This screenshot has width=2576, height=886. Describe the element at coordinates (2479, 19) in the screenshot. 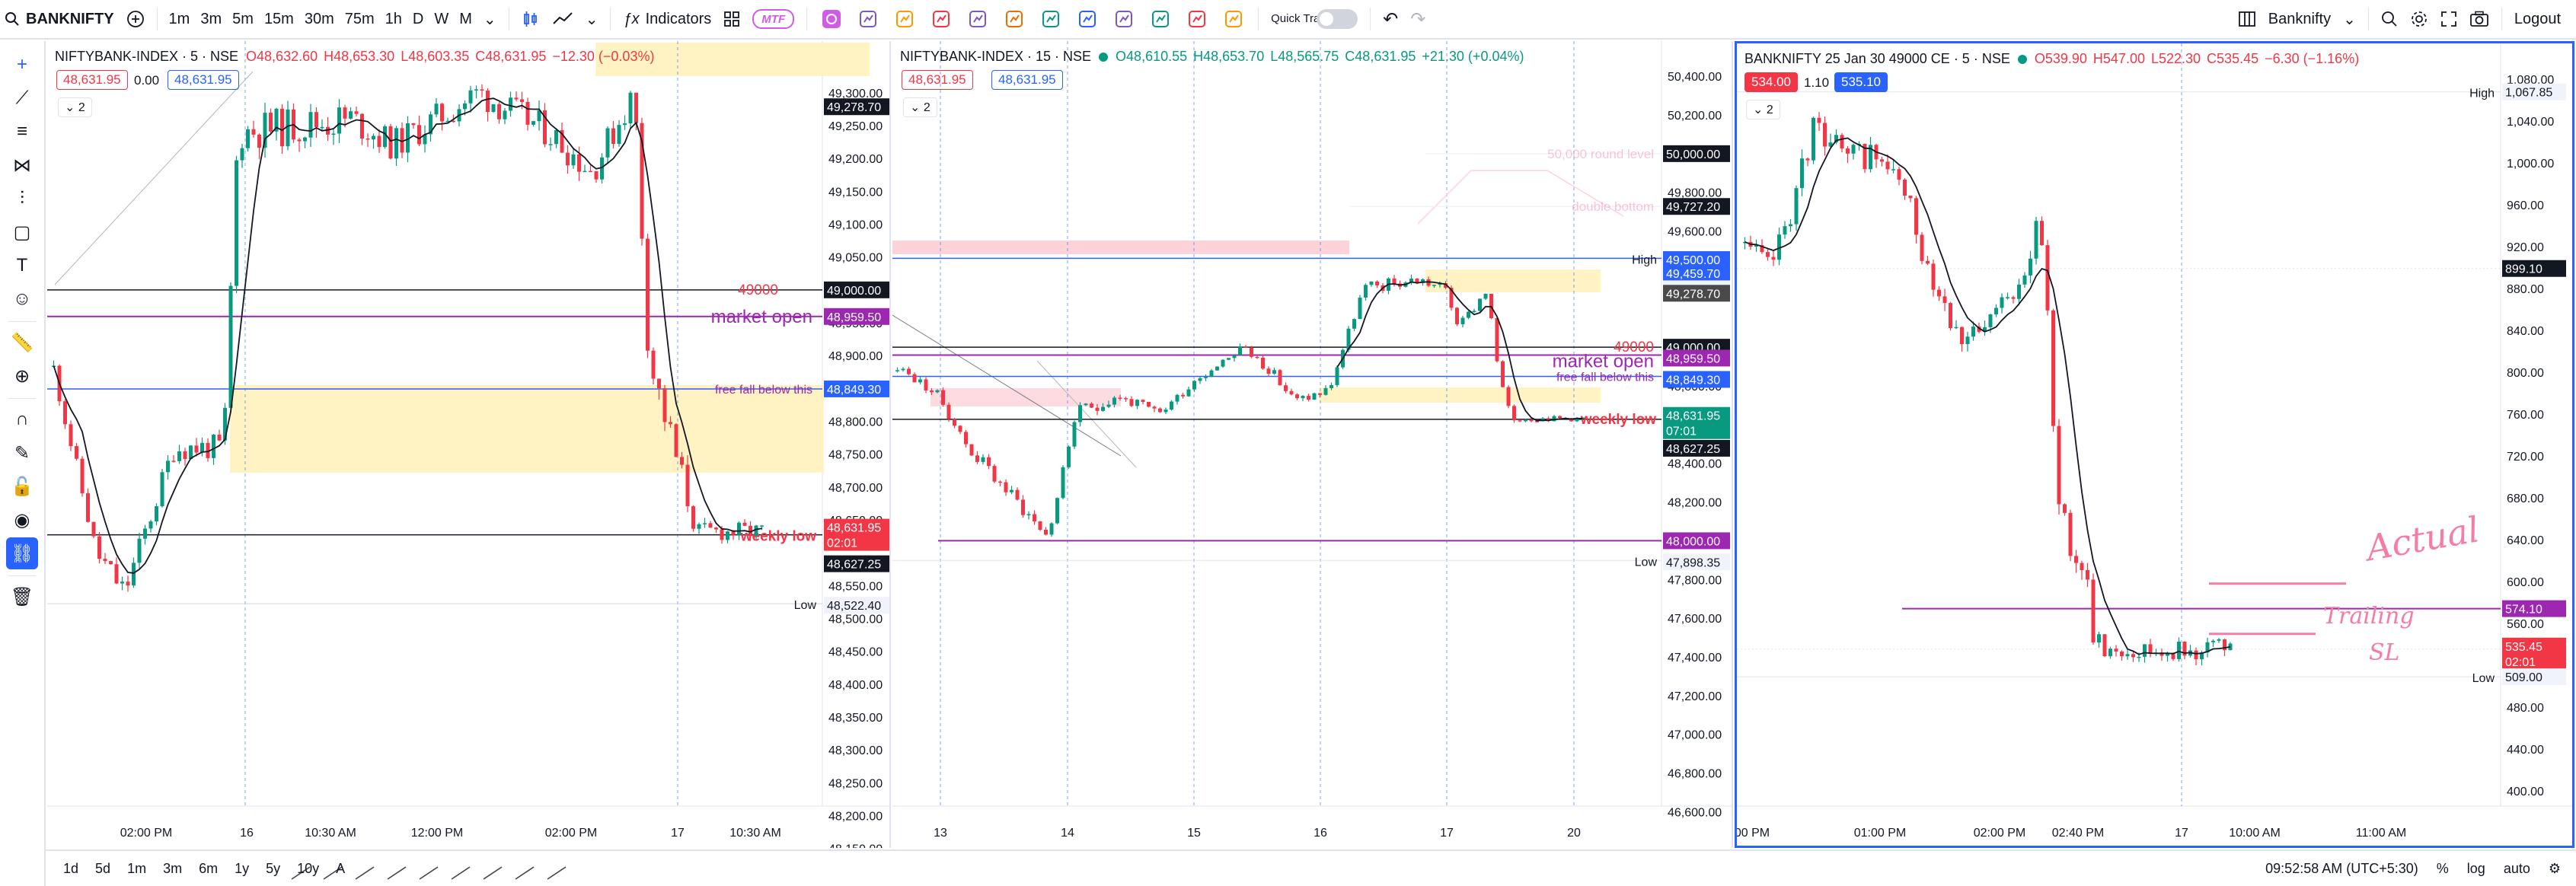

I see `snapshot-camera-icon` at that location.